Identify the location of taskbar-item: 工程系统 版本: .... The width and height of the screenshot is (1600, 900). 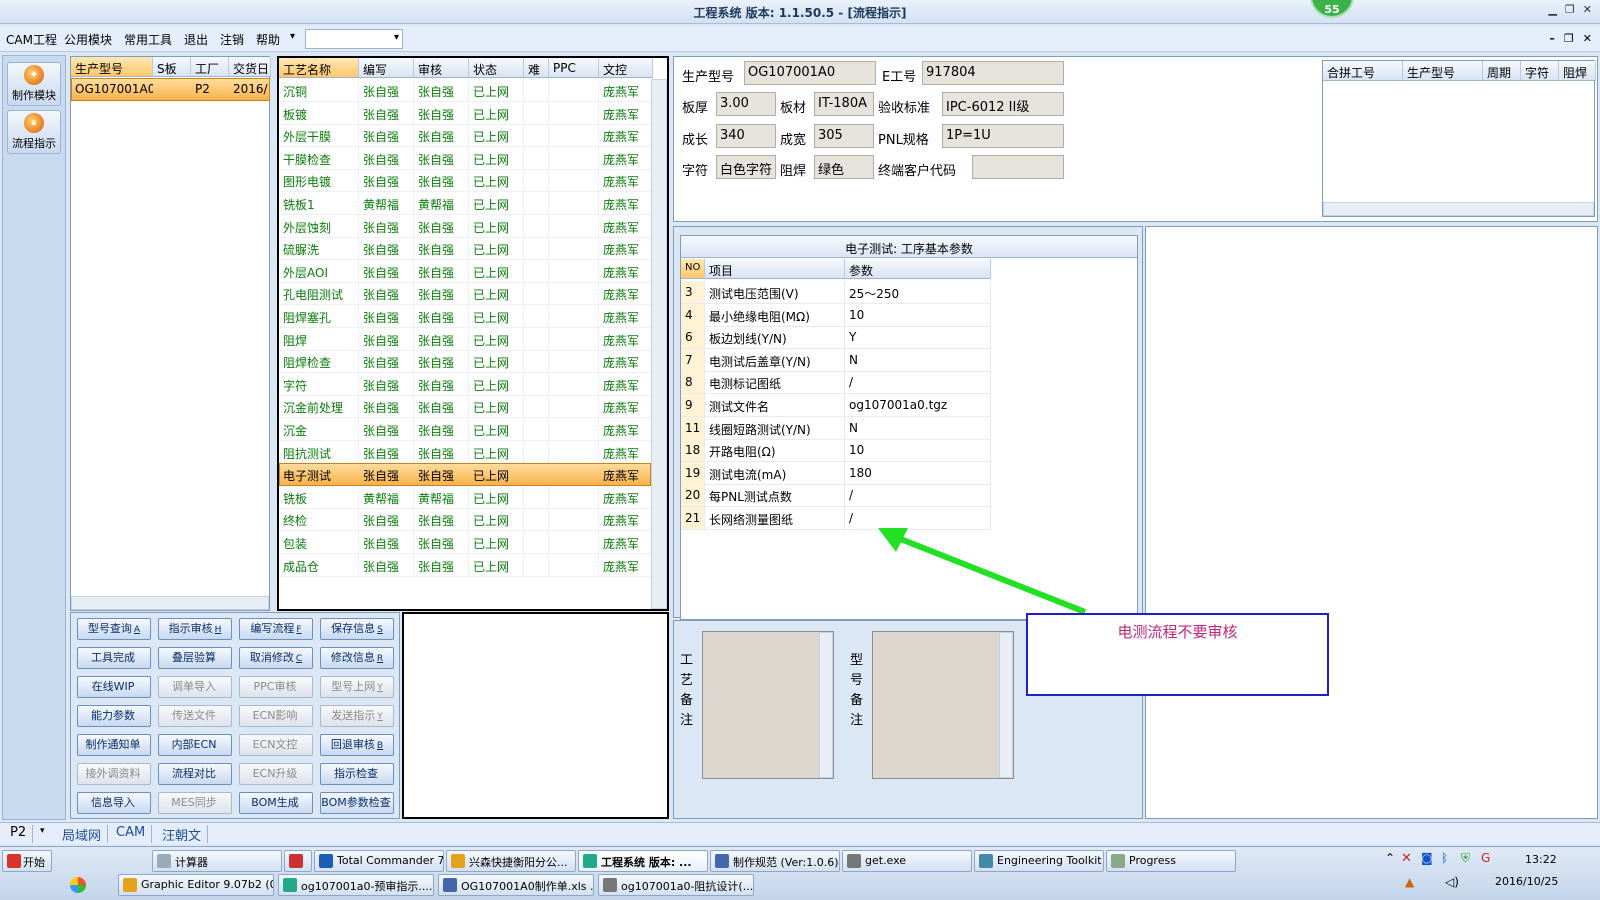
(643, 861).